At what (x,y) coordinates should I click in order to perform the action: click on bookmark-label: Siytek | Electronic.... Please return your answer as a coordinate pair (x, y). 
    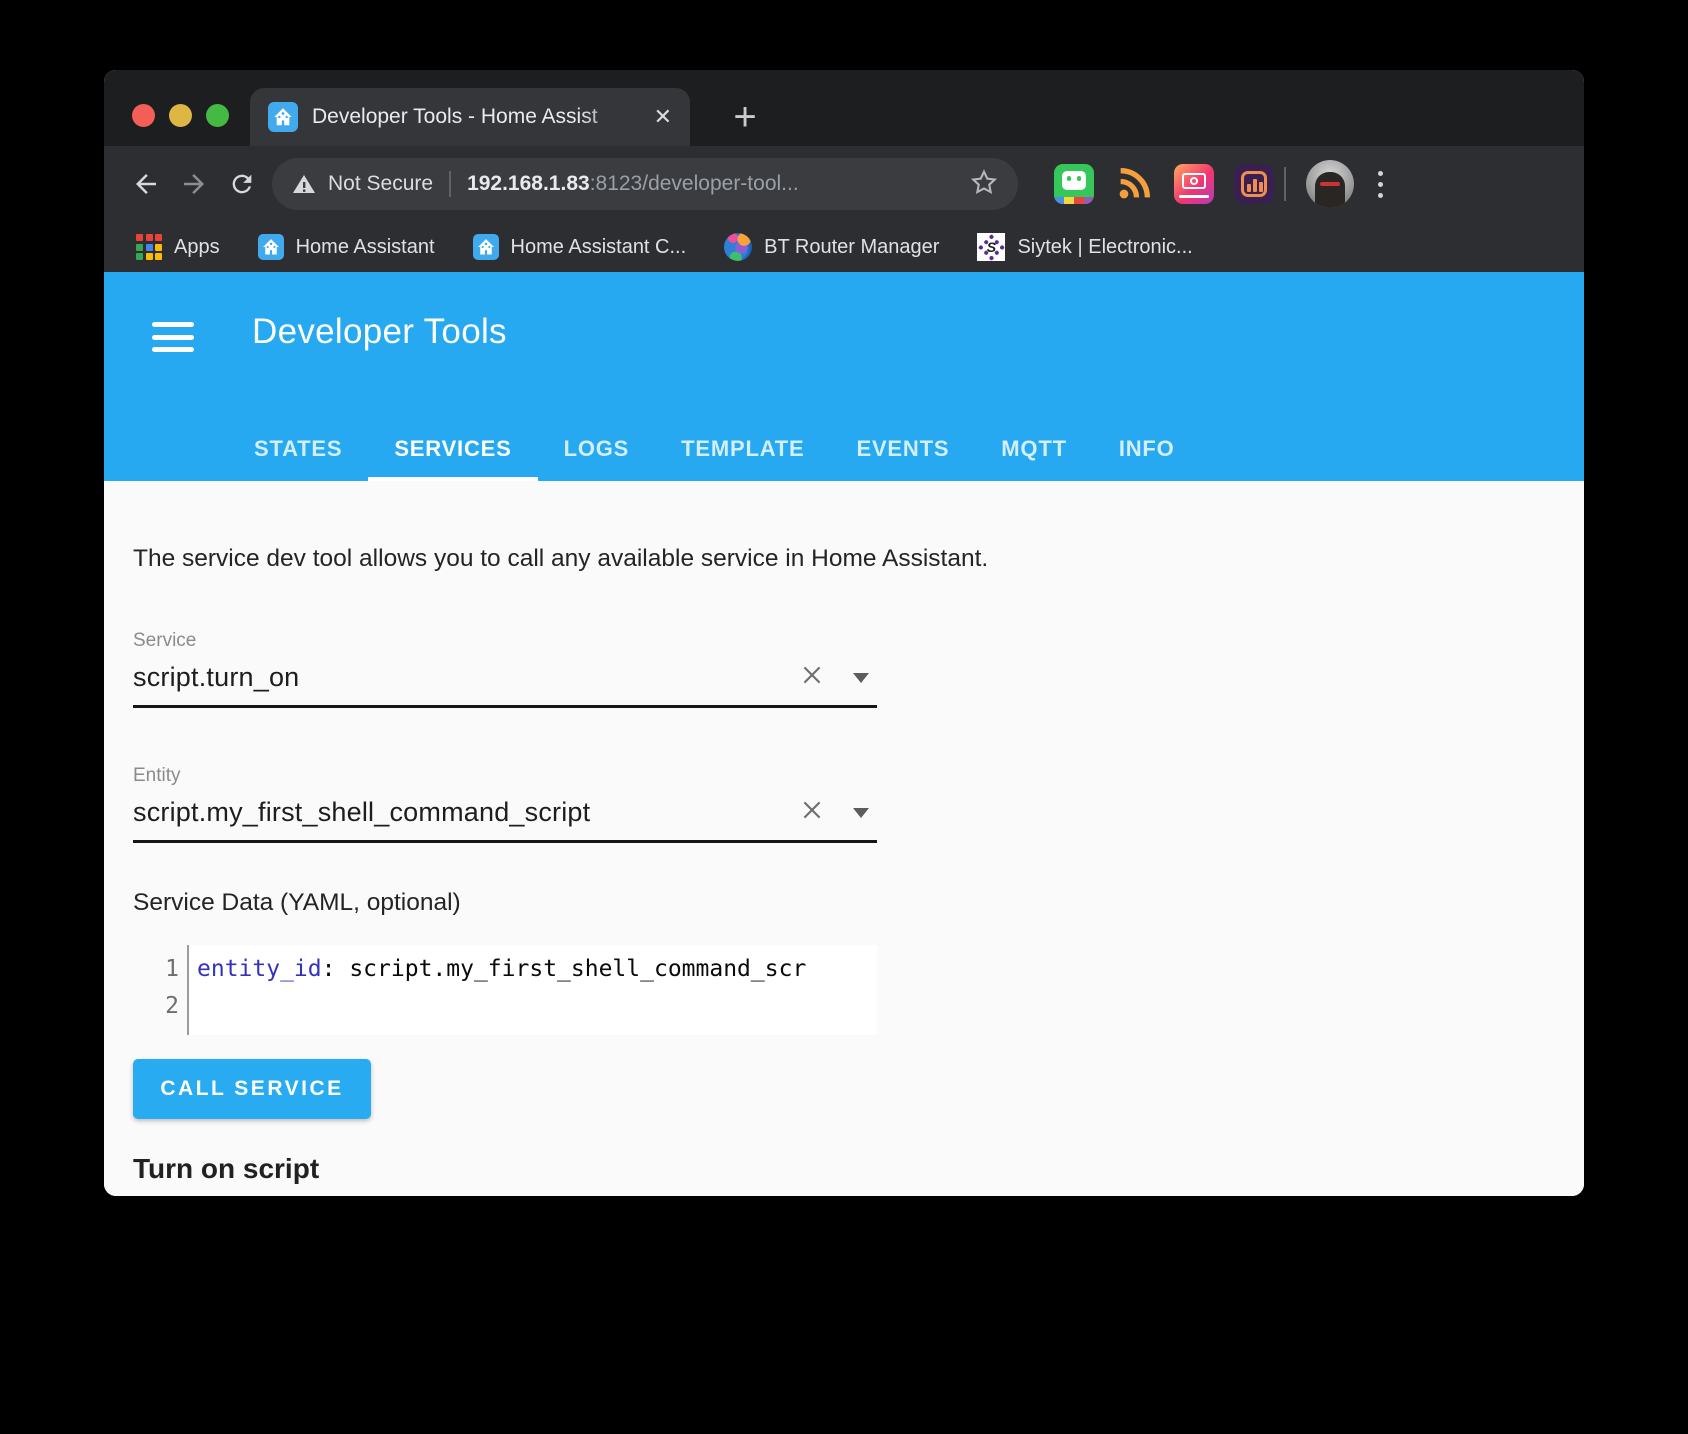
    Looking at the image, I should click on (1105, 246).